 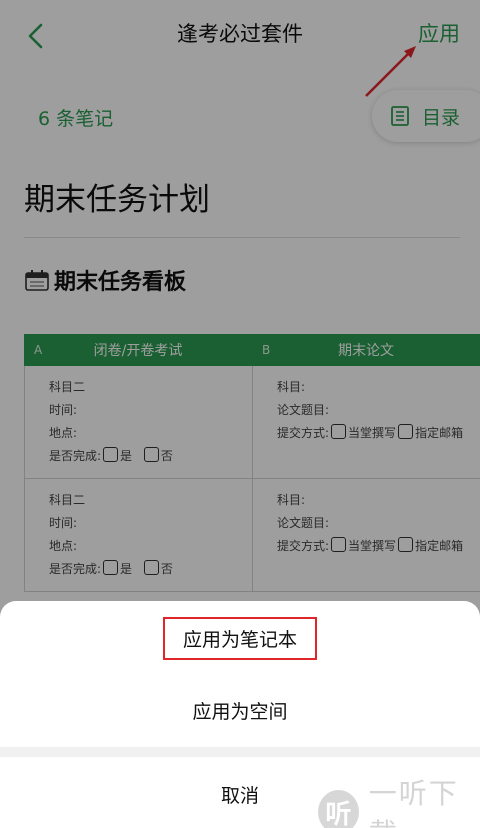 I want to click on apply-as-space-option: 应用为空间, so click(x=240, y=710).